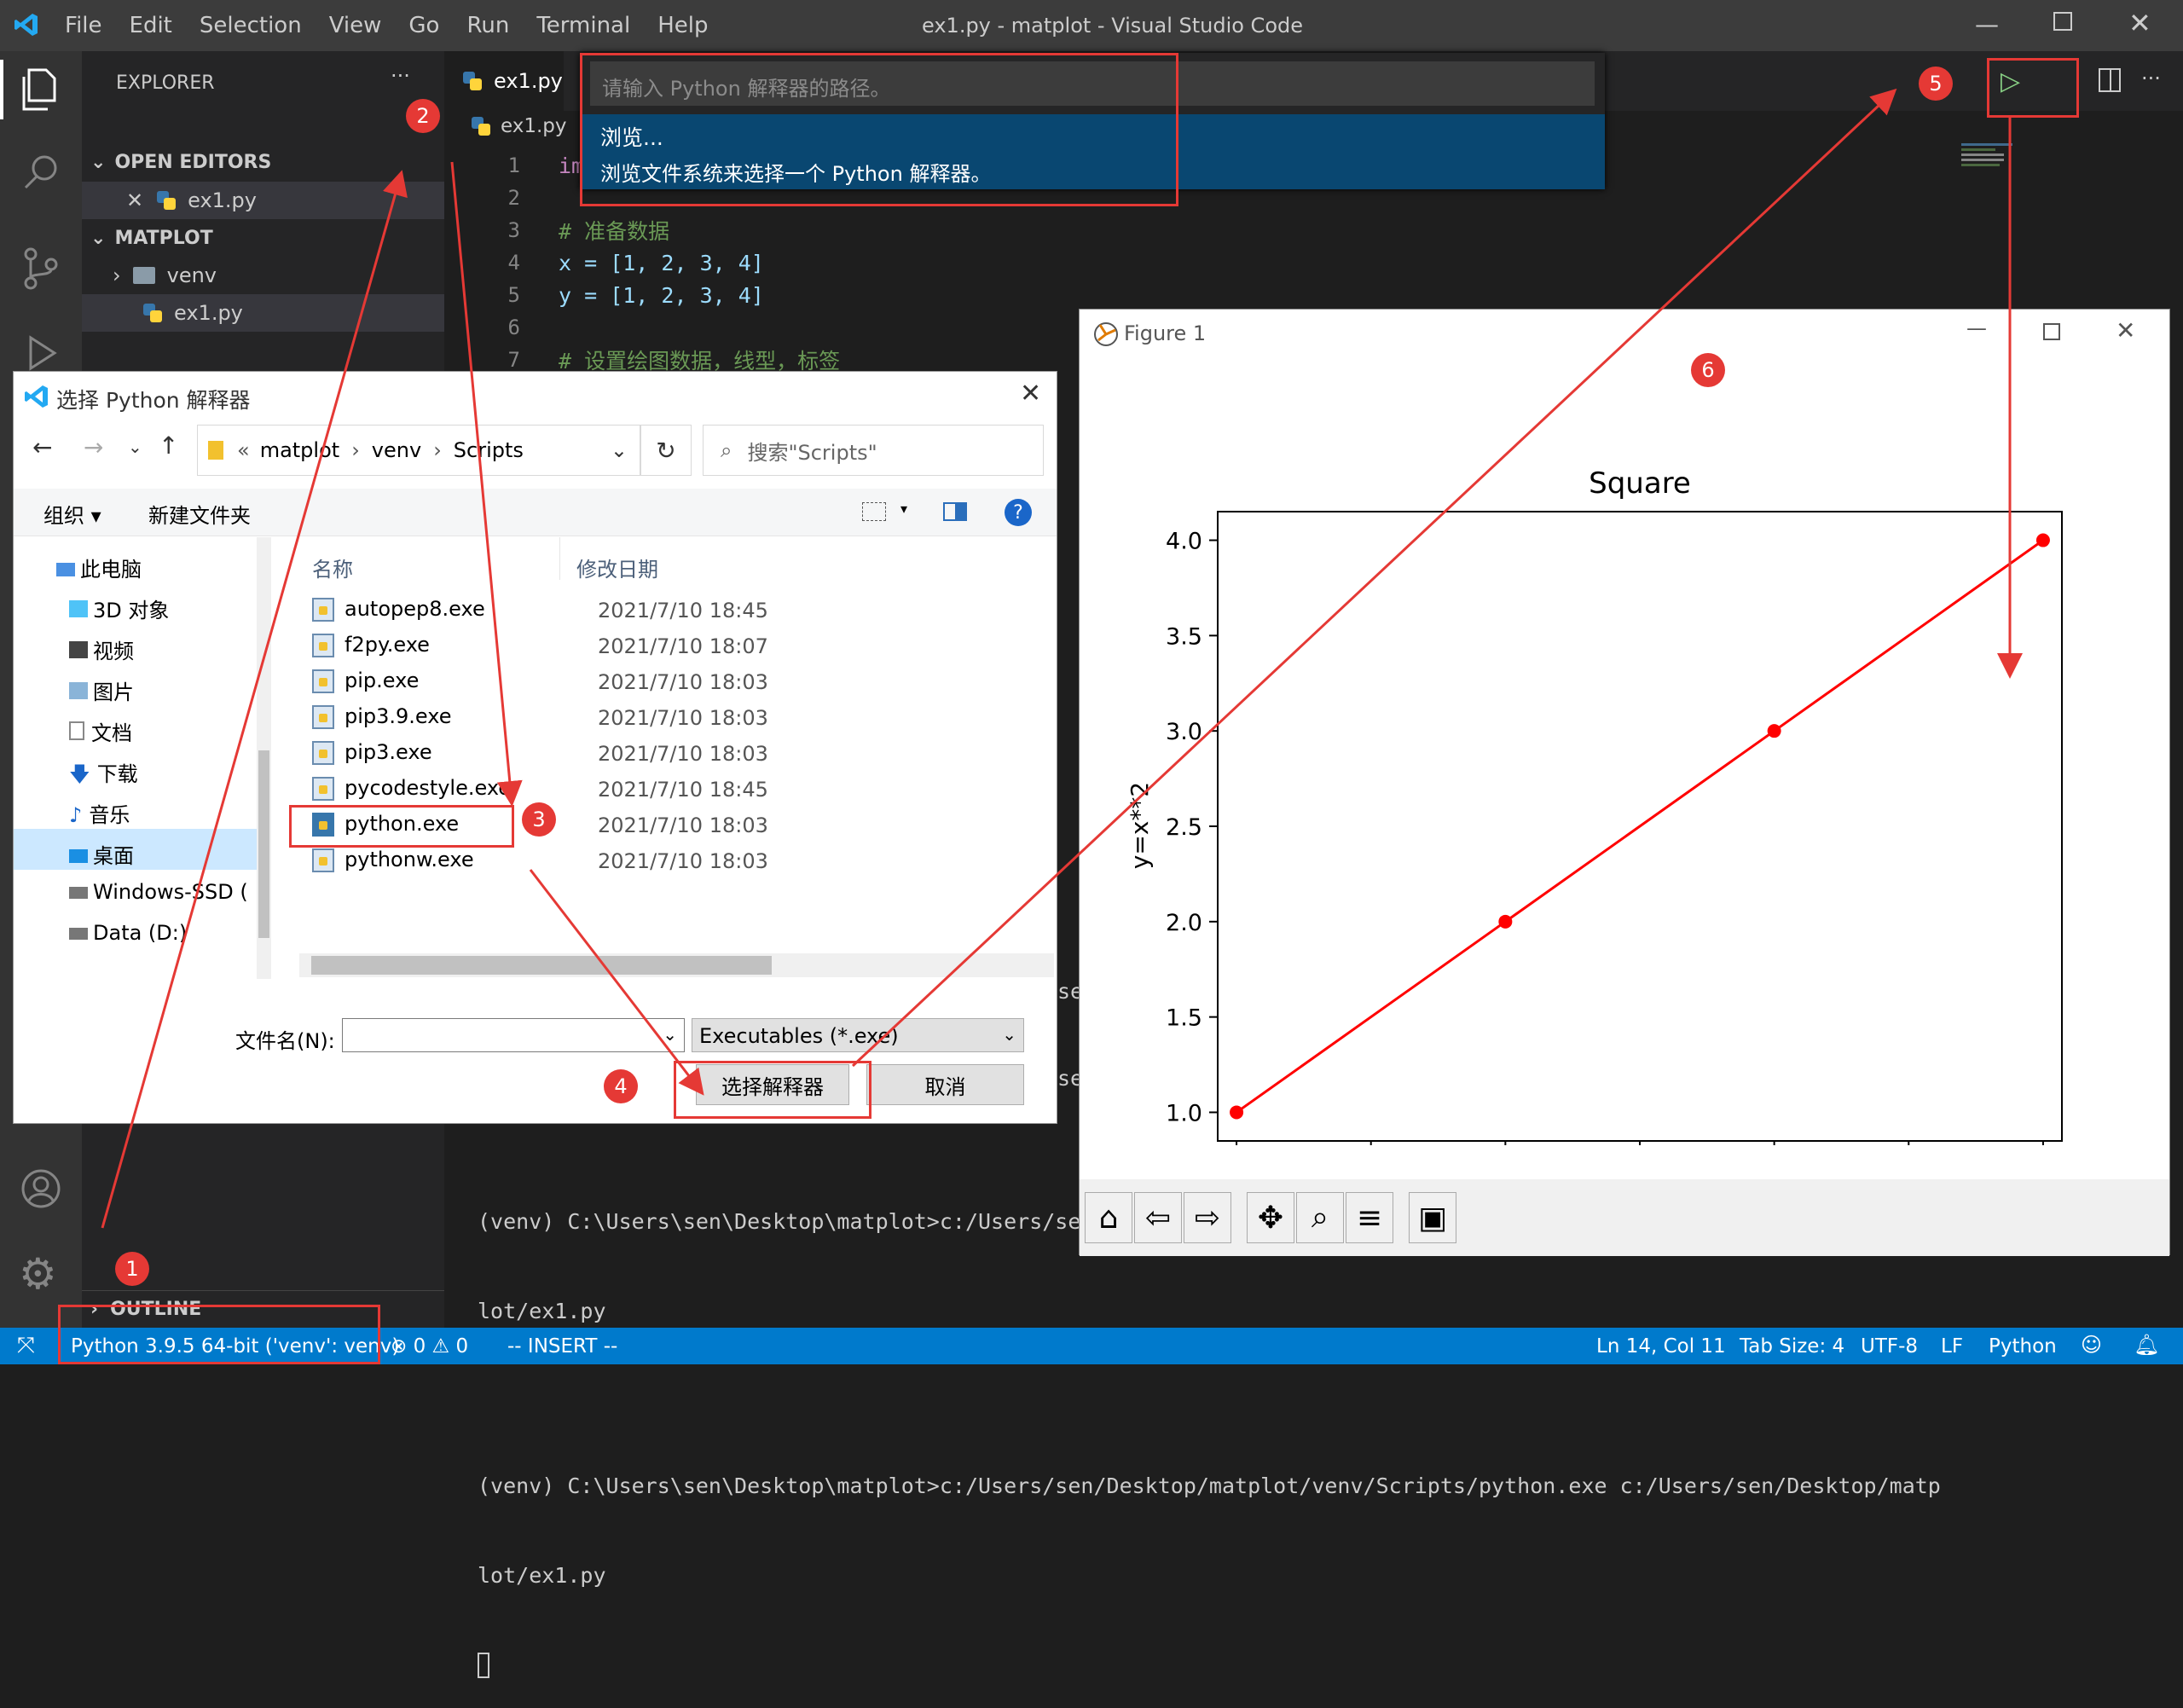 The image size is (2183, 1708). I want to click on new-folder-button: 新建文件夹, so click(200, 514).